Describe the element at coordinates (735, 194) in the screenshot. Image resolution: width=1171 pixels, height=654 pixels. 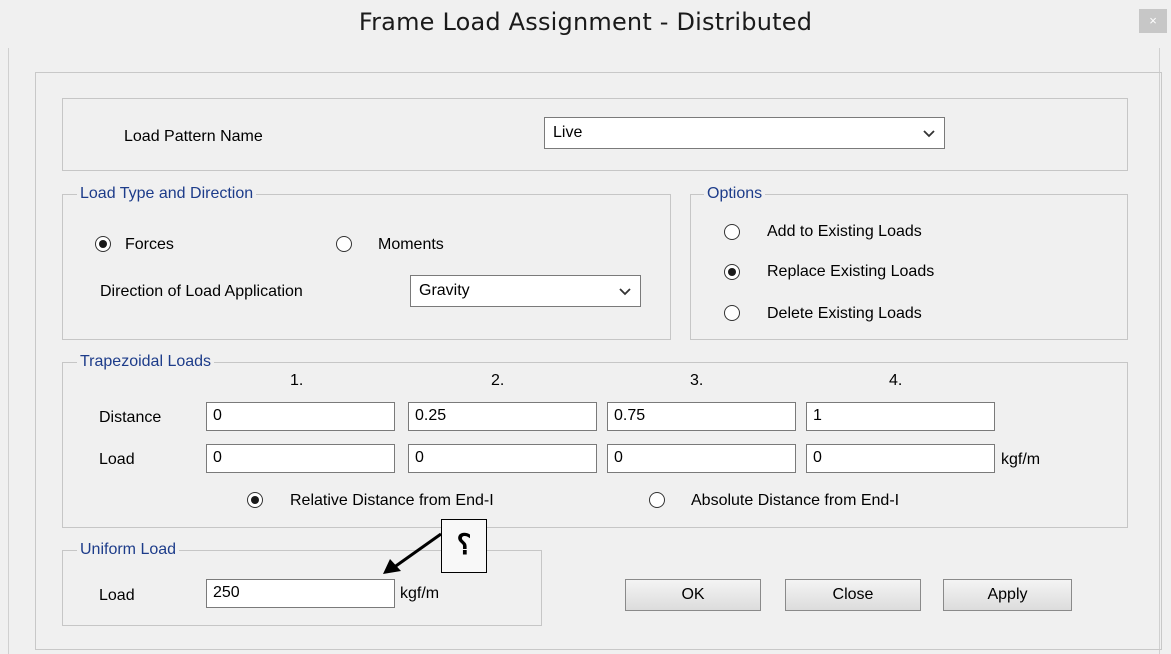
I see `options-legend: Options` at that location.